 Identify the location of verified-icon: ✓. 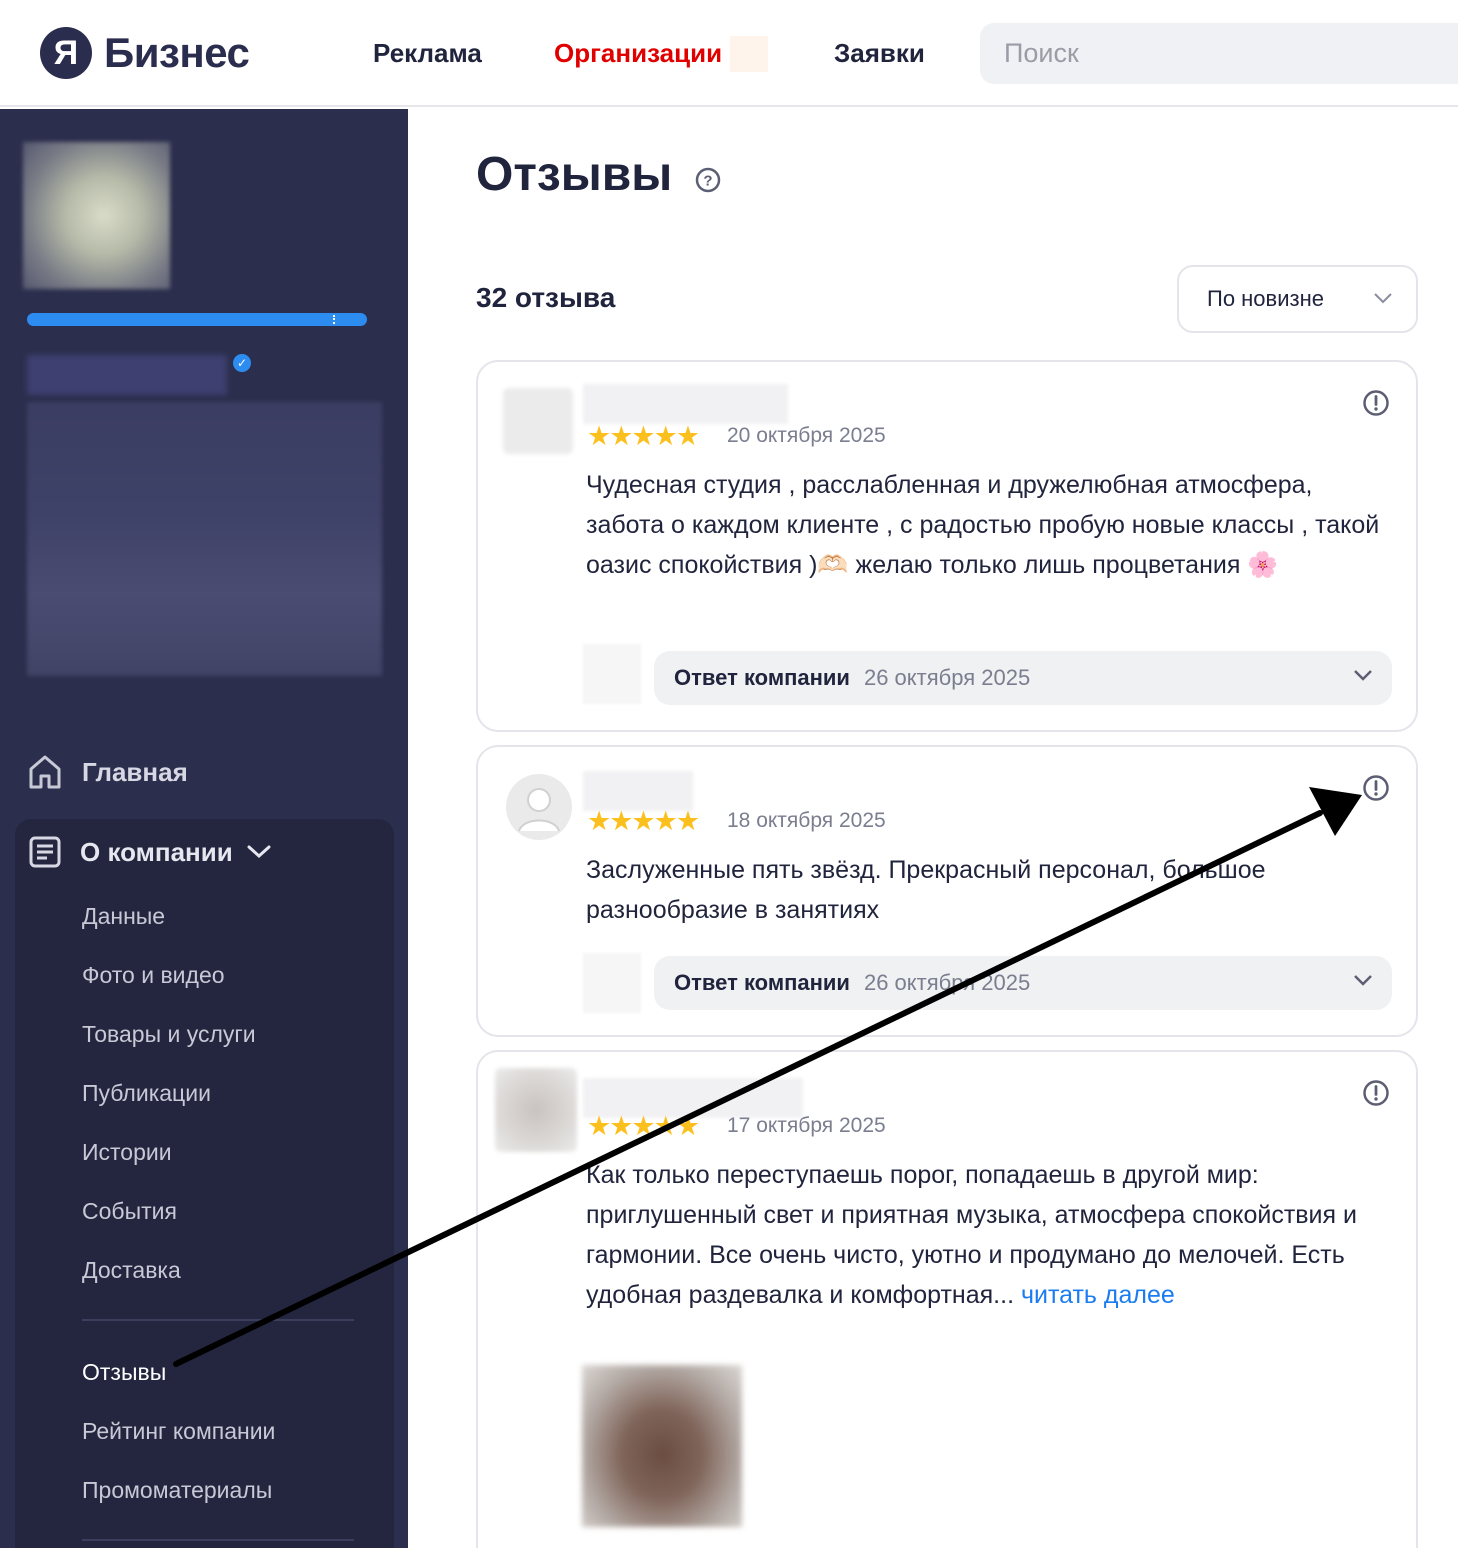
(242, 363).